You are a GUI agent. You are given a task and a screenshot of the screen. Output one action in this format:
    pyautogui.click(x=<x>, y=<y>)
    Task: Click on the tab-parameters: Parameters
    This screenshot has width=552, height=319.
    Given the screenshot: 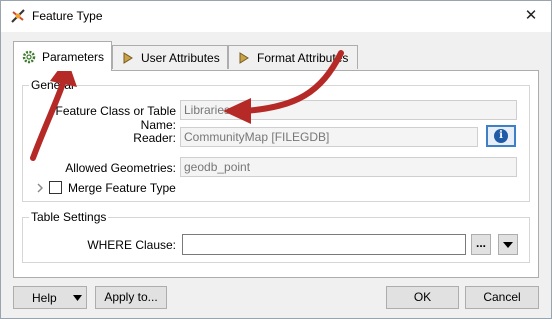 What is the action you would take?
    pyautogui.click(x=62, y=56)
    